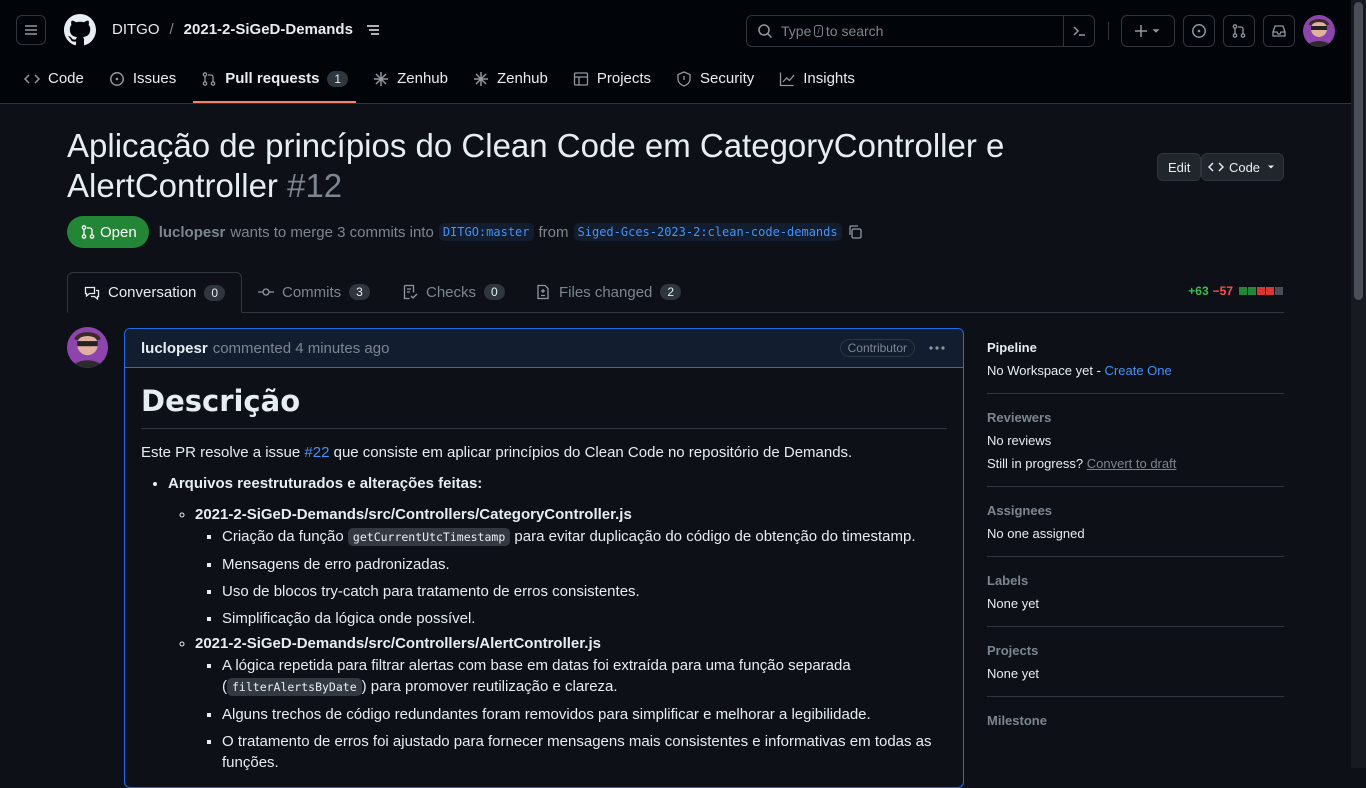 This screenshot has height=788, width=1366. I want to click on list-item: Mensagens de erro padronizadas., so click(584, 564).